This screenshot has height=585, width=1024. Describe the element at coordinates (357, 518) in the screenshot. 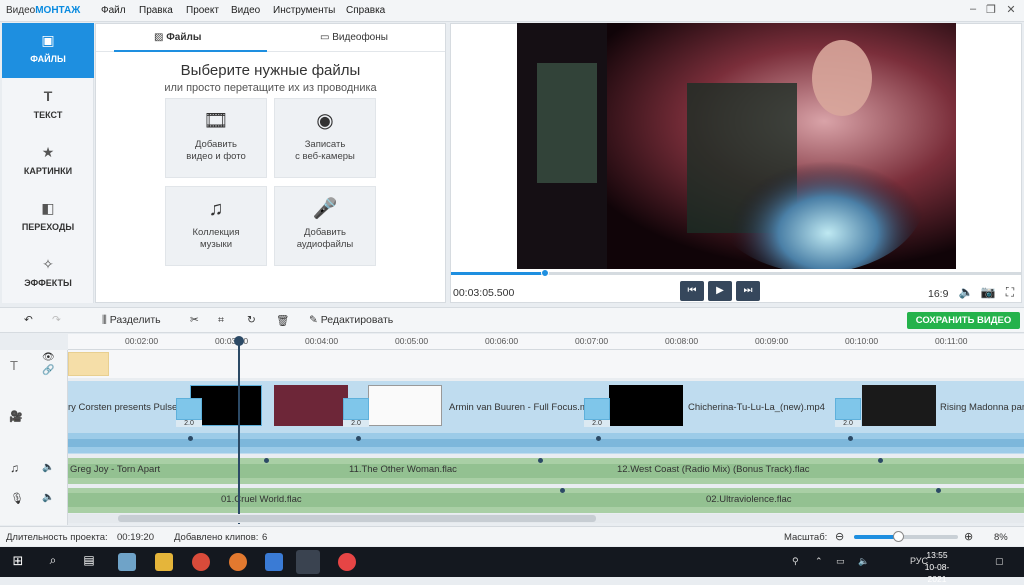

I see `timeline-scroll-thumb` at that location.